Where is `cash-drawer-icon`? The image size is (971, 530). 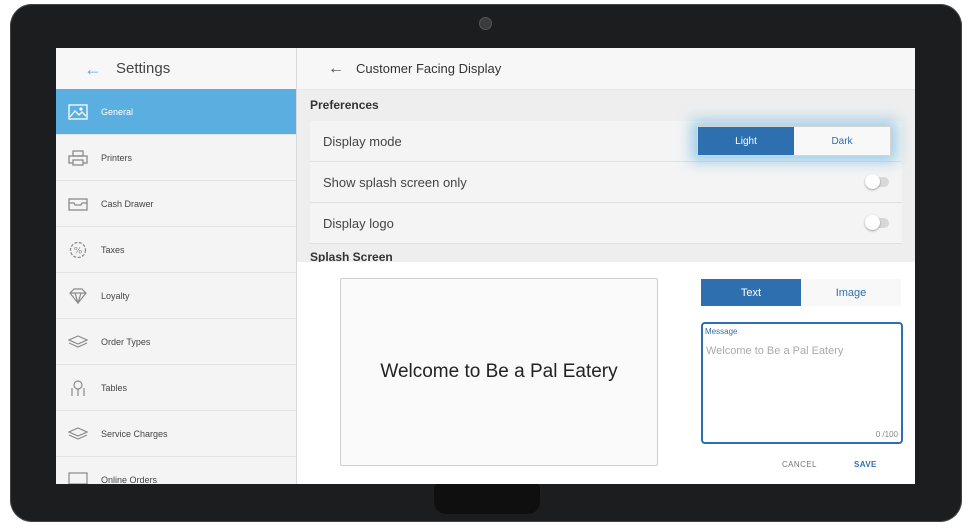
cash-drawer-icon is located at coordinates (78, 204).